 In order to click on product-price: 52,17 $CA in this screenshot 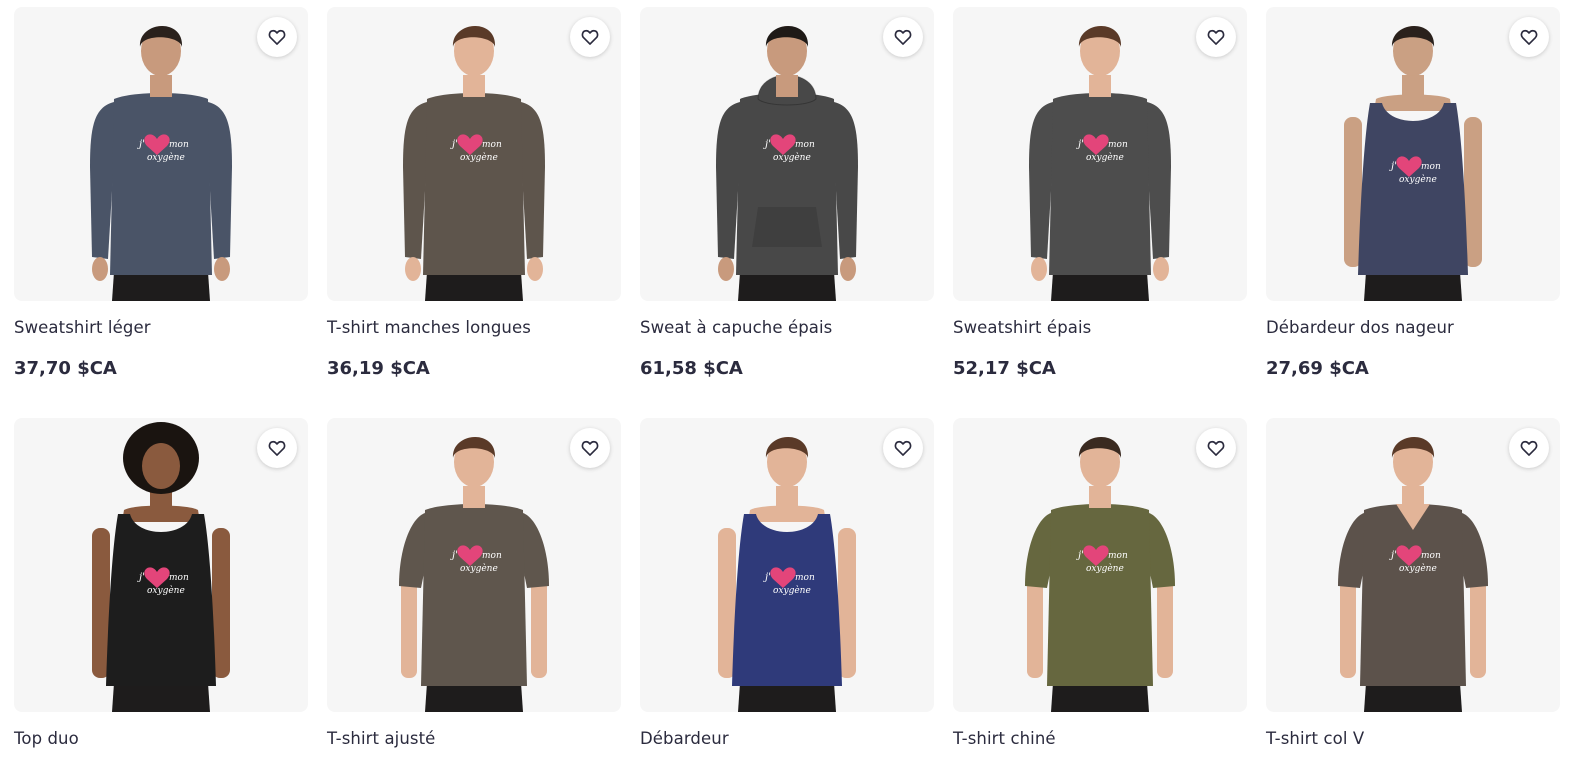, I will do `click(1004, 368)`.